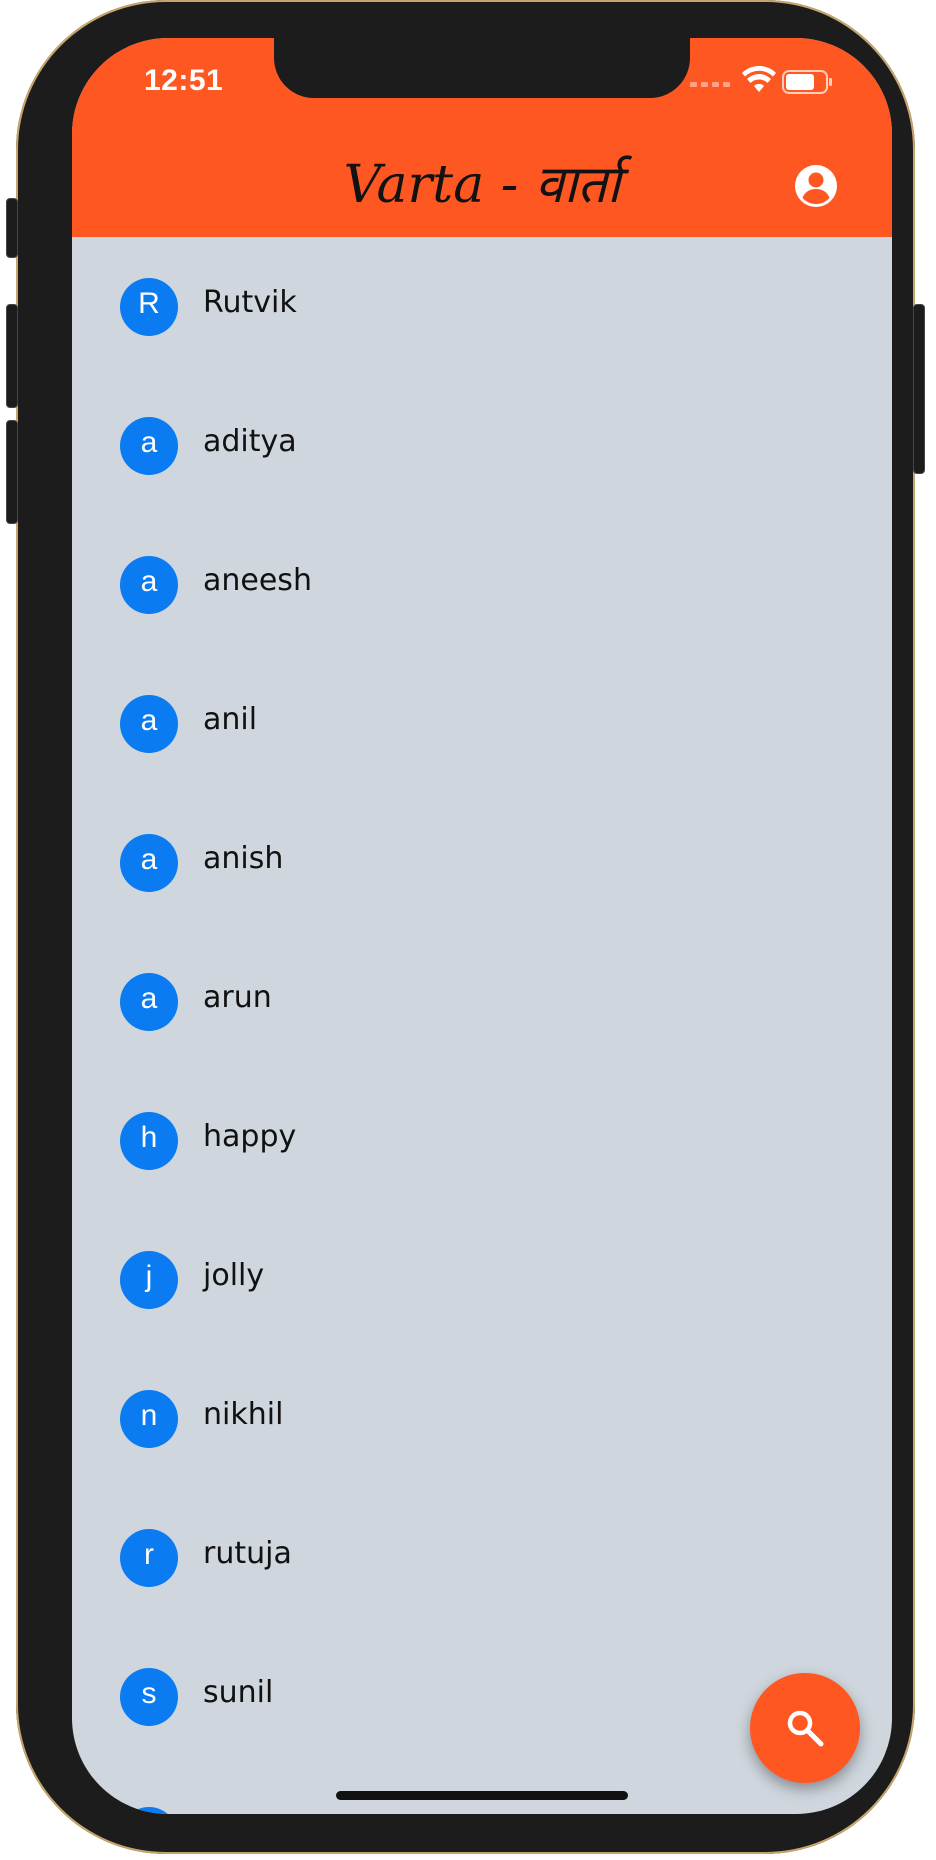 The width and height of the screenshot is (936, 1860). Describe the element at coordinates (710, 84) in the screenshot. I see `signal-icon` at that location.